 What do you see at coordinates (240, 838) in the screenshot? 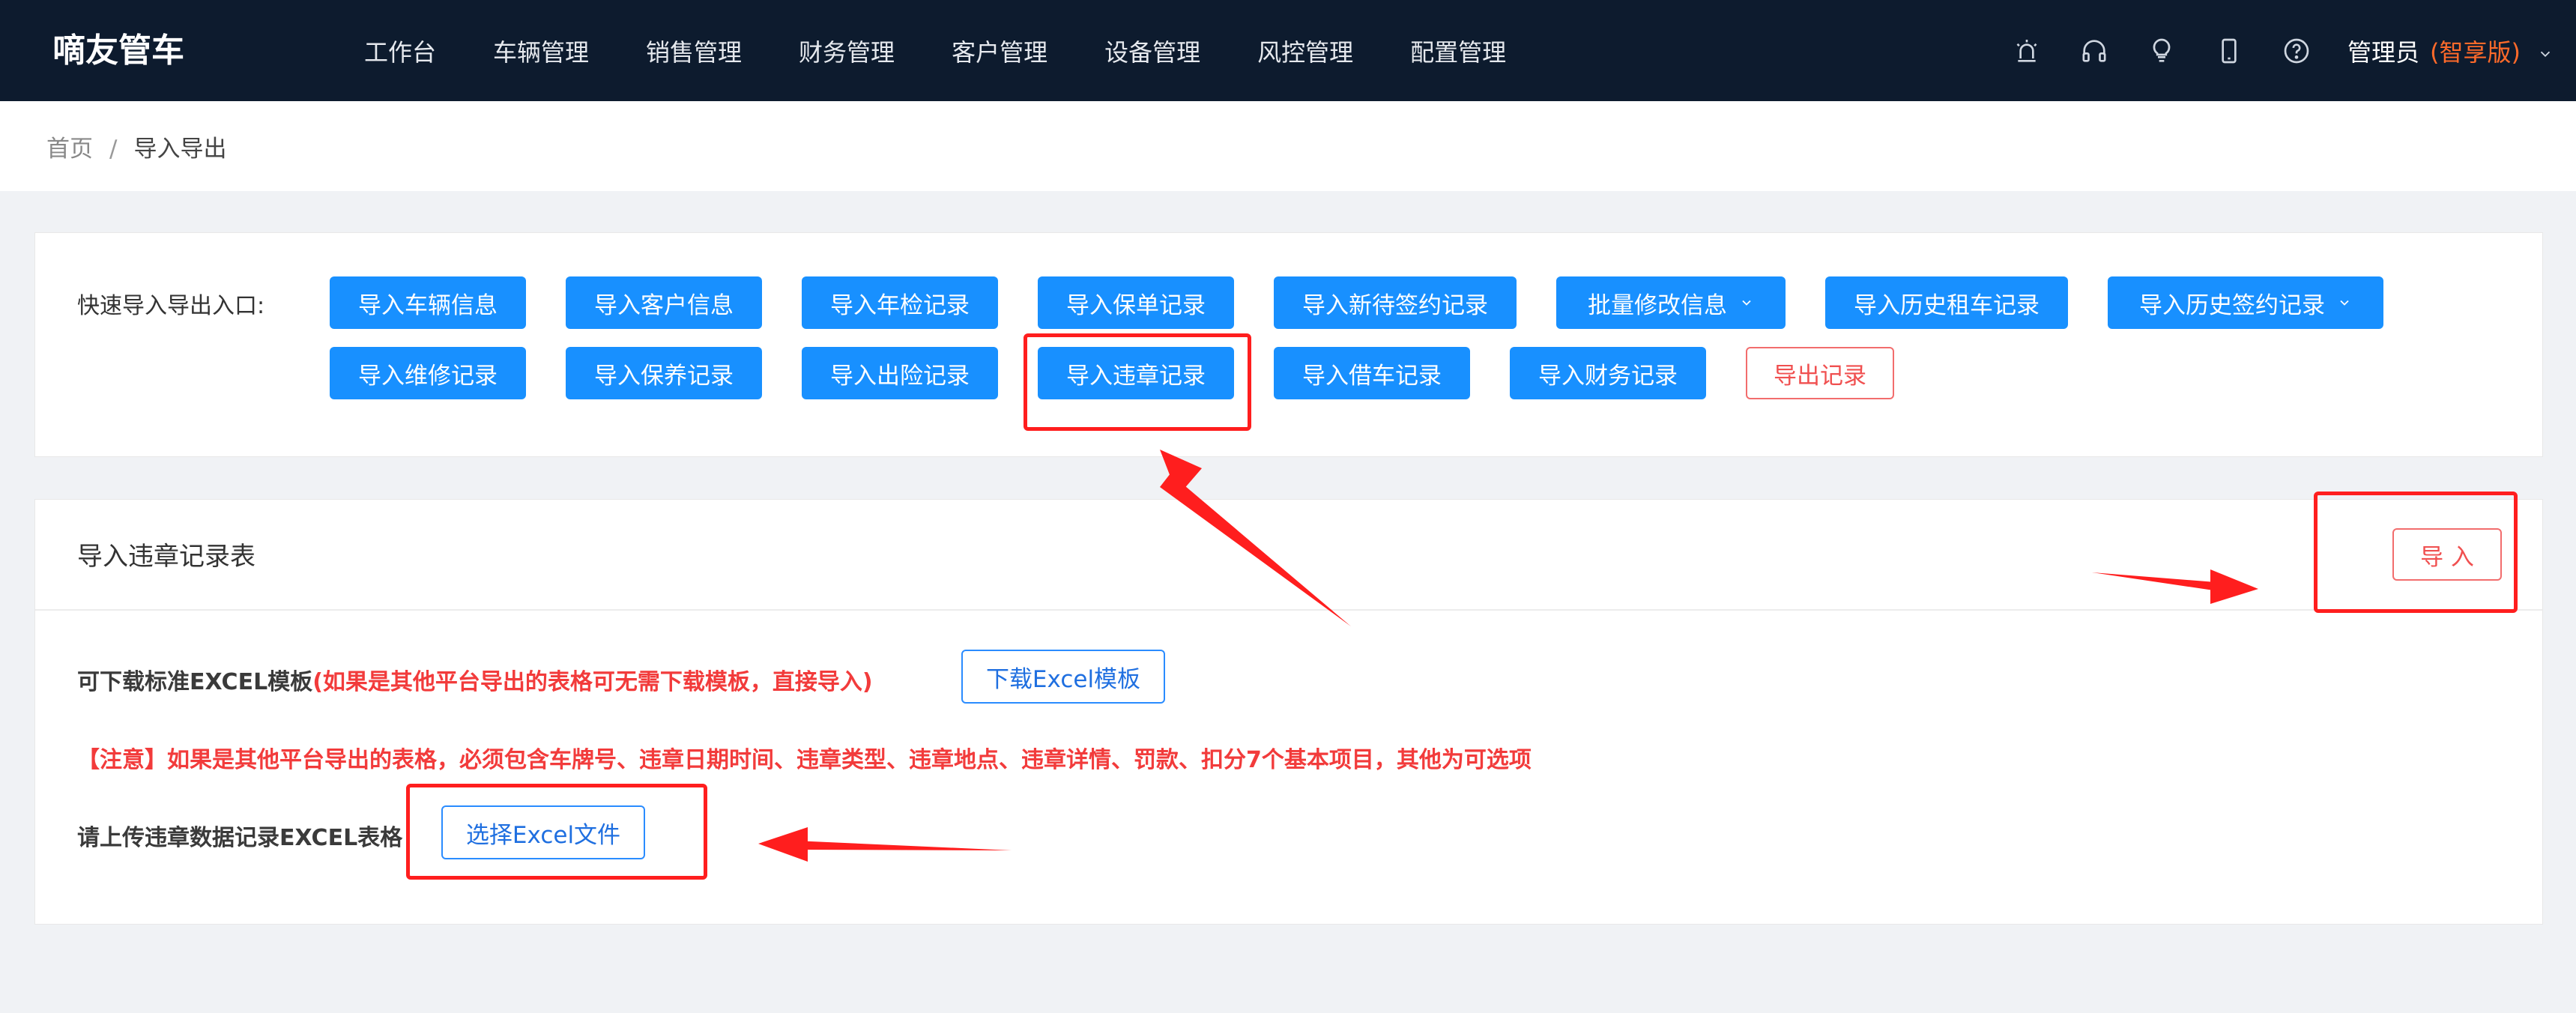
I see `upload-label: 请上传违章数据记录EXCEL表格` at bounding box center [240, 838].